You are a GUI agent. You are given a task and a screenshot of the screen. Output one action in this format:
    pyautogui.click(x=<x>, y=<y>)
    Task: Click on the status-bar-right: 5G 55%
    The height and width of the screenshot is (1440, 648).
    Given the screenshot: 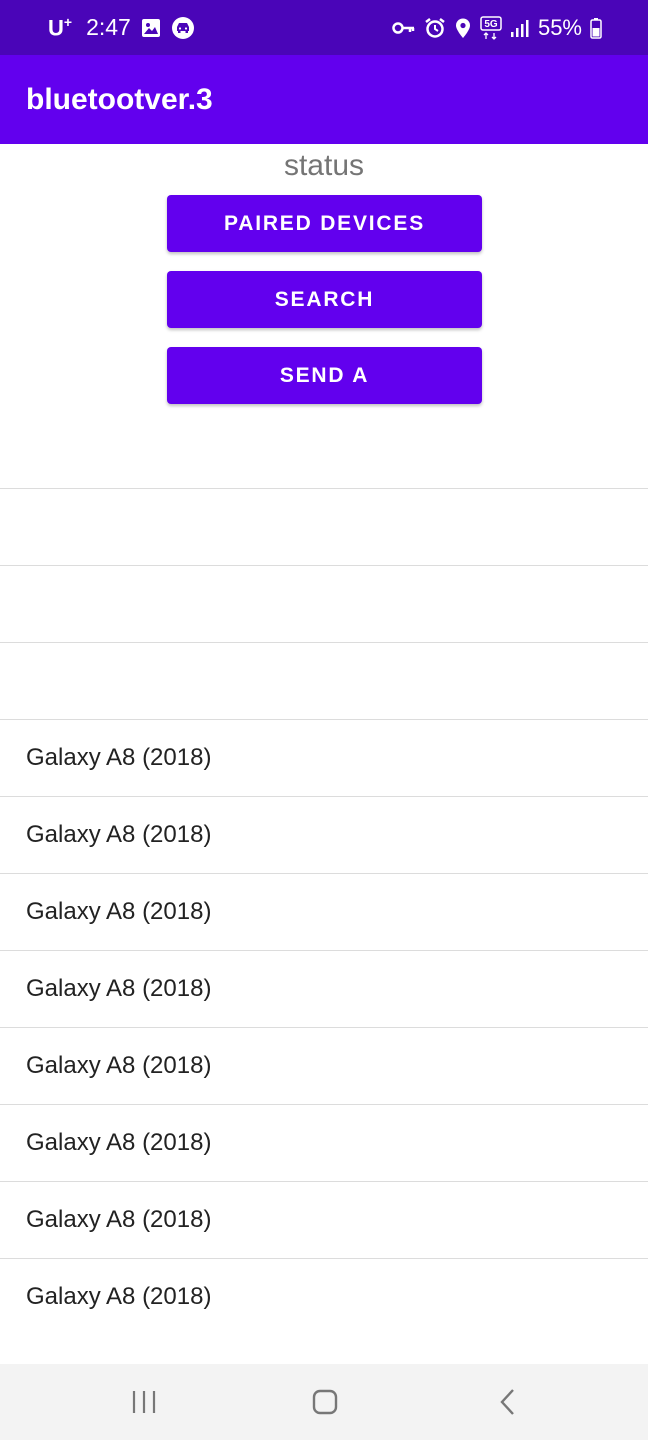 What is the action you would take?
    pyautogui.click(x=497, y=27)
    